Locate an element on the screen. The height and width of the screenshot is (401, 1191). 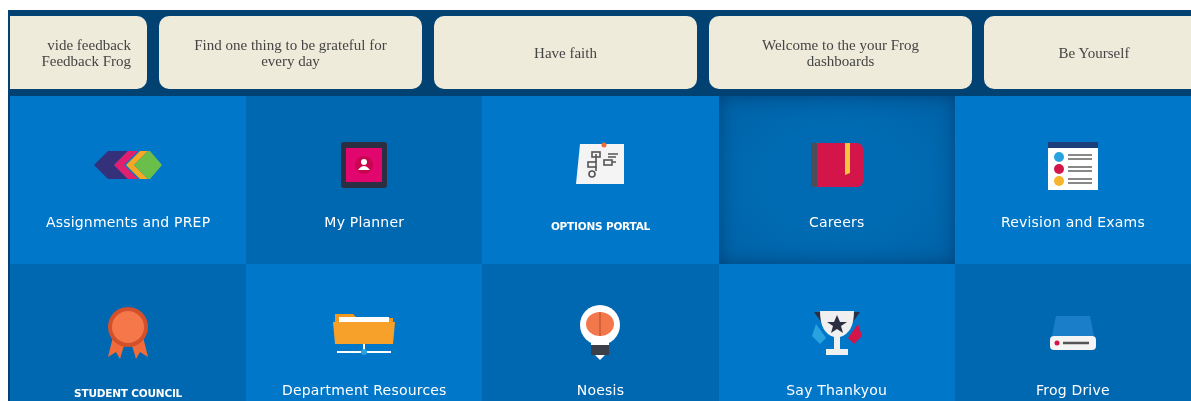
quote-card: Welcome to the your Frog dashboards is located at coordinates (840, 52).